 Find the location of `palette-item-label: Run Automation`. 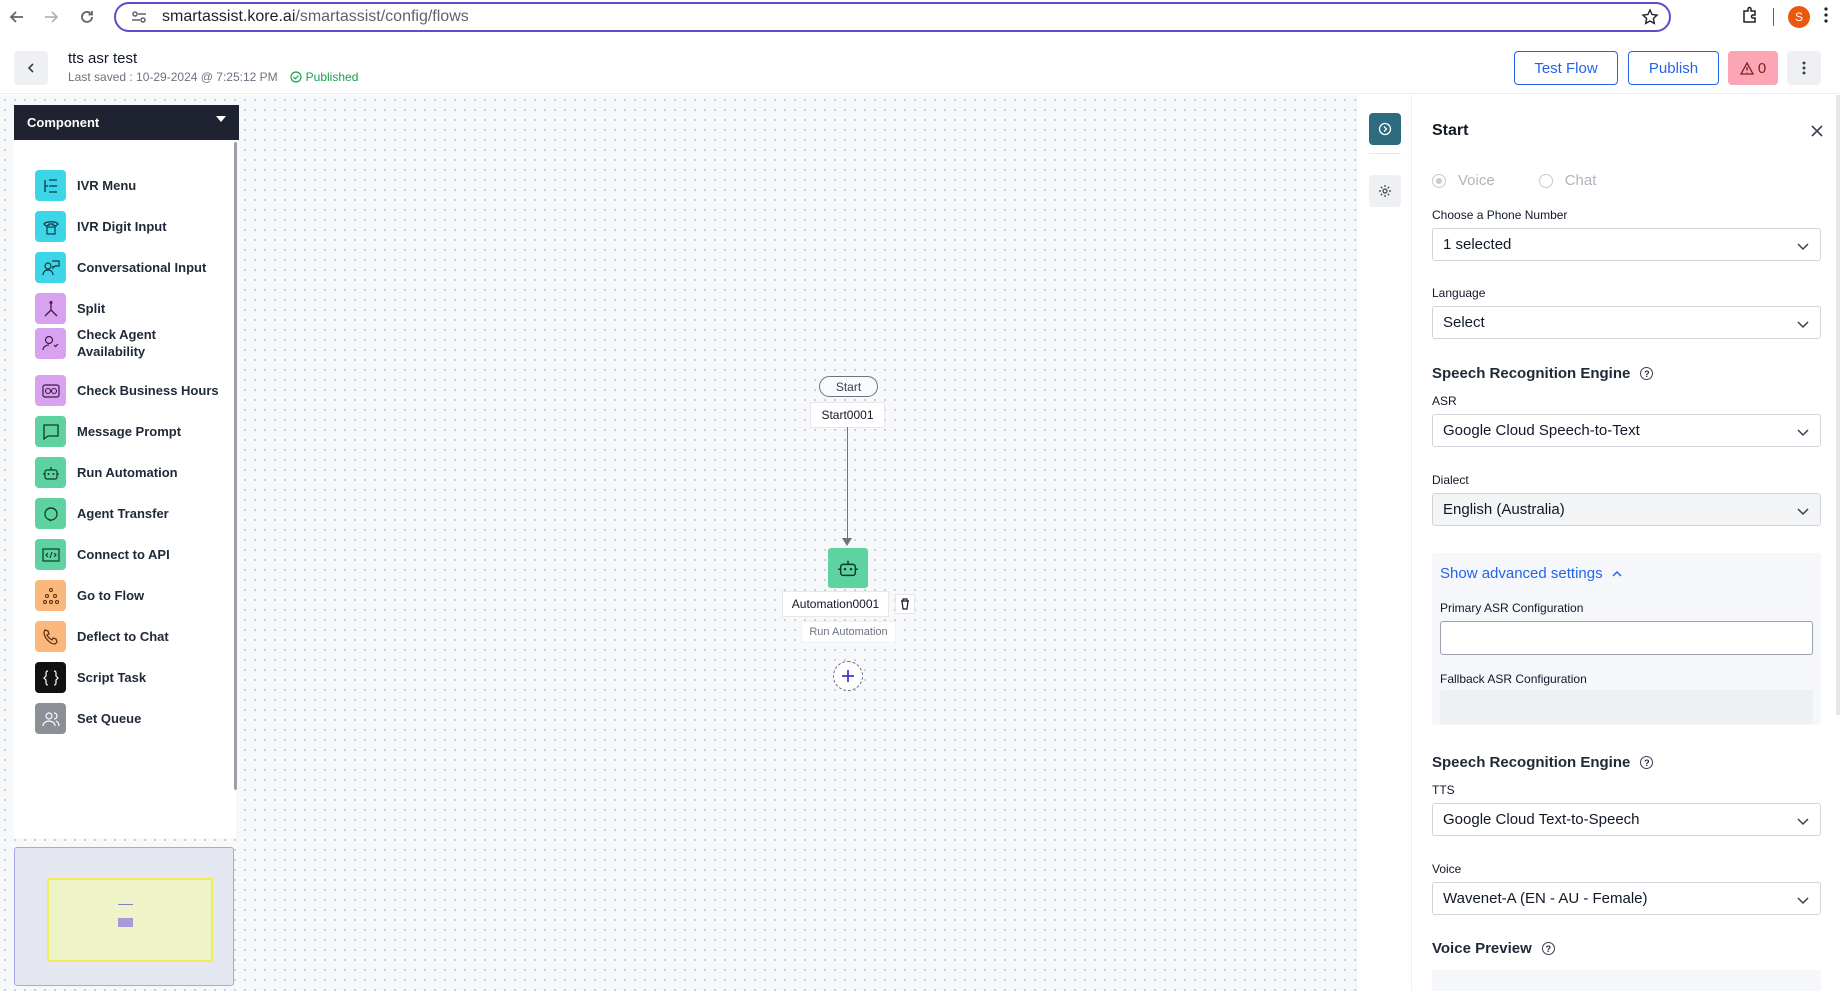

palette-item-label: Run Automation is located at coordinates (127, 472).